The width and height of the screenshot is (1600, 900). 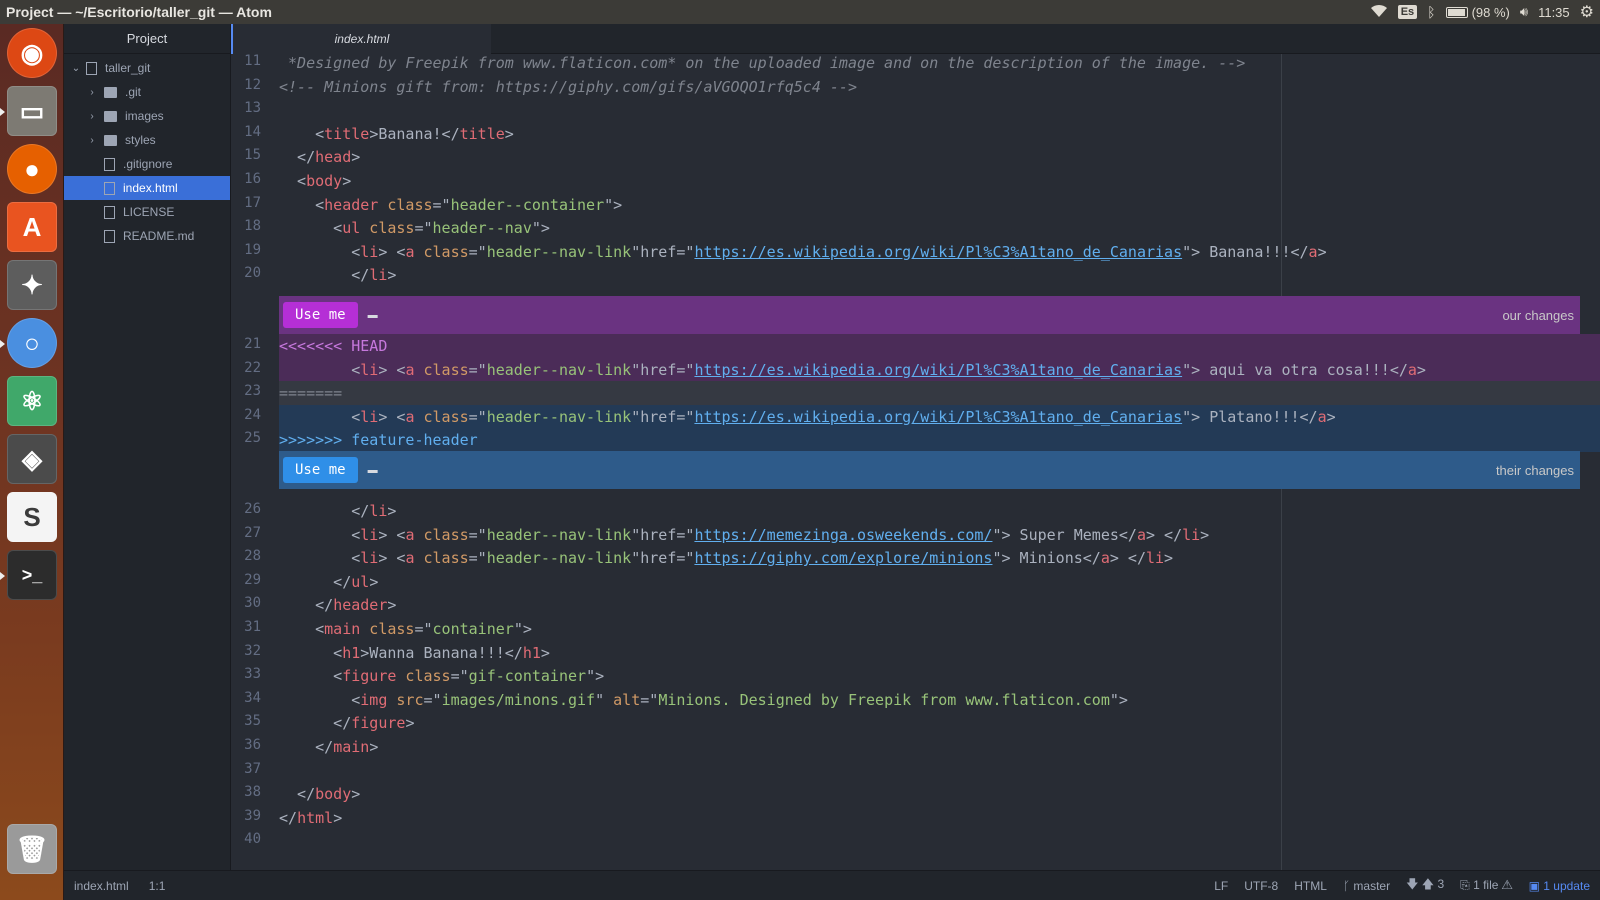 I want to click on code-line: </html>, so click(x=939, y=818).